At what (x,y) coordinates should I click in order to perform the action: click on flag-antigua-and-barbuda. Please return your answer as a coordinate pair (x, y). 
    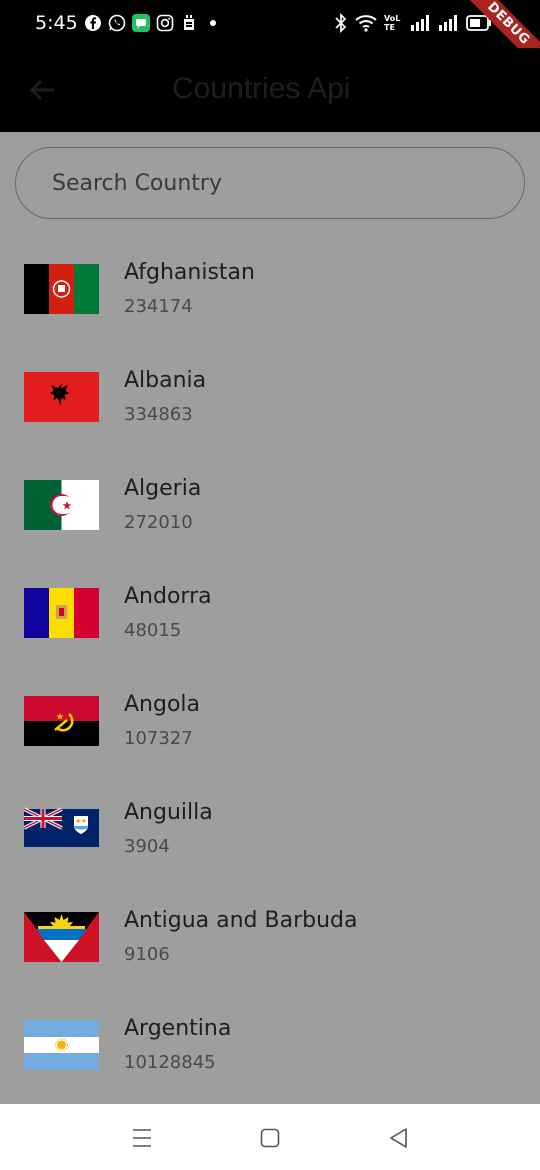
    Looking at the image, I should click on (61, 937).